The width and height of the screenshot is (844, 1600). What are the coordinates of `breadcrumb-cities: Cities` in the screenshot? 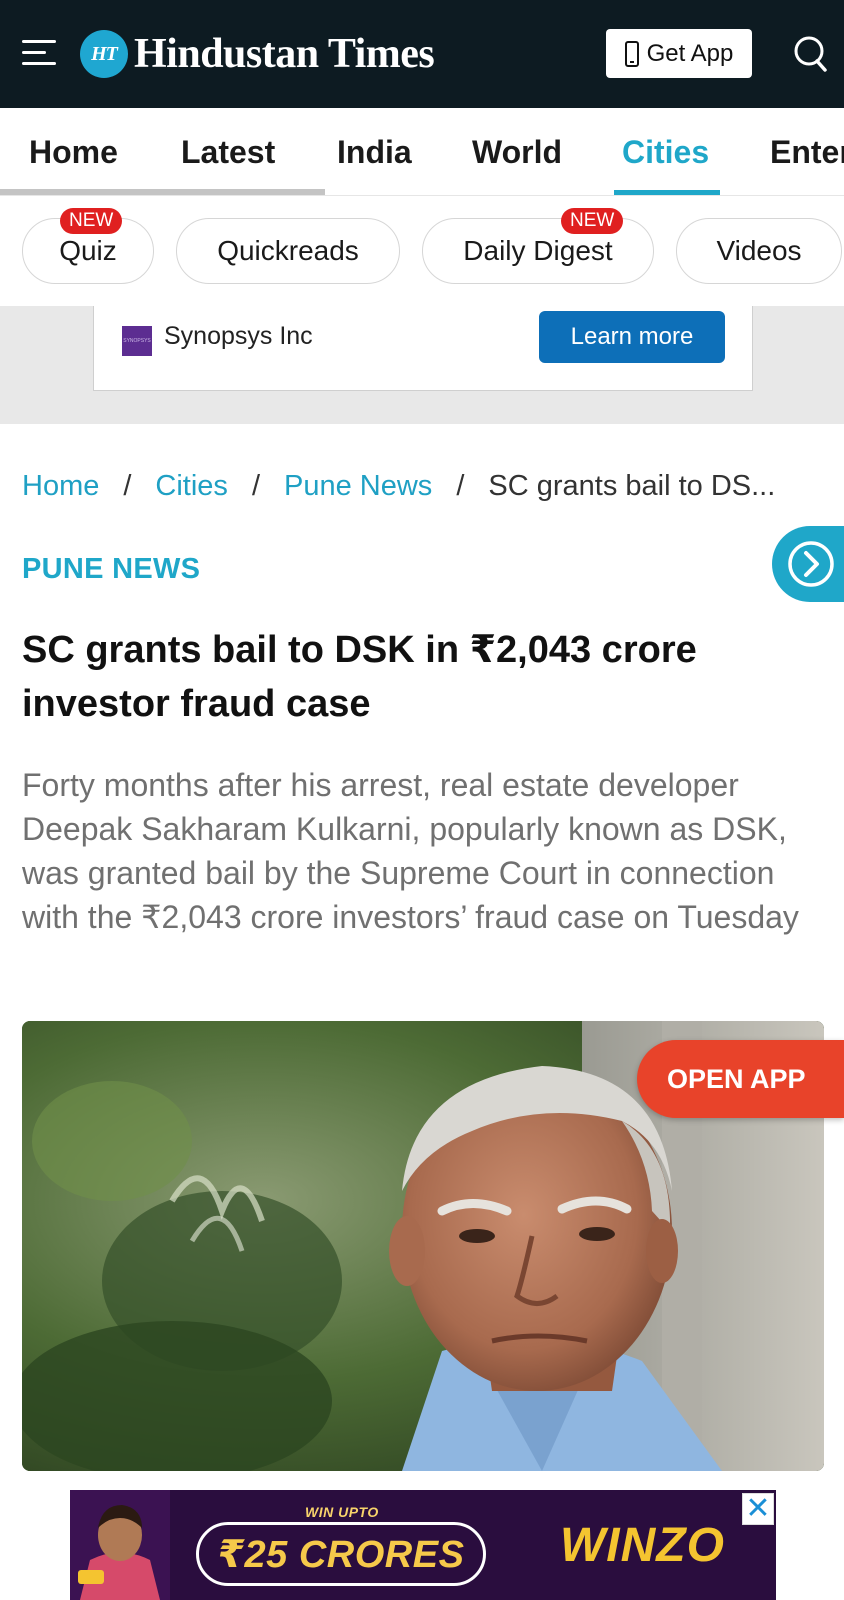 It's located at (191, 486).